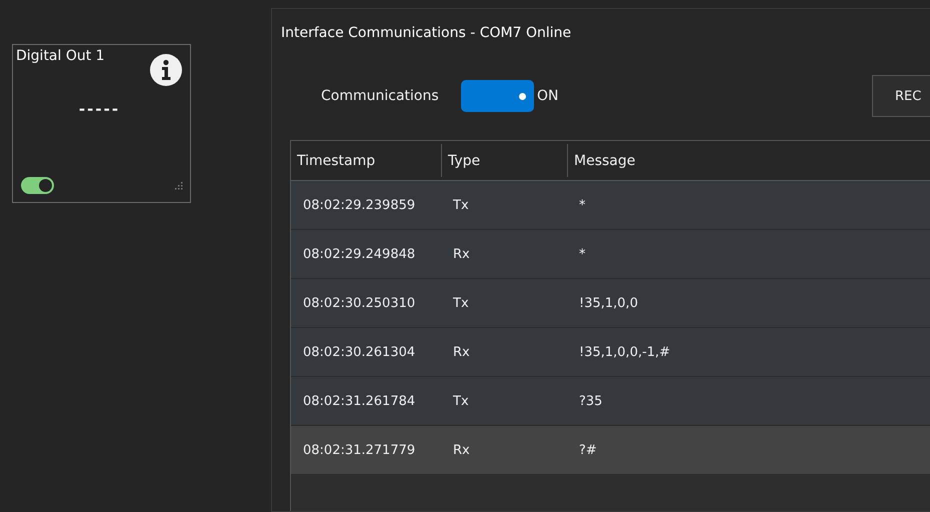 The width and height of the screenshot is (930, 512). What do you see at coordinates (625, 352) in the screenshot?
I see `table-cell-text: !35,1,0,0,-1,#` at bounding box center [625, 352].